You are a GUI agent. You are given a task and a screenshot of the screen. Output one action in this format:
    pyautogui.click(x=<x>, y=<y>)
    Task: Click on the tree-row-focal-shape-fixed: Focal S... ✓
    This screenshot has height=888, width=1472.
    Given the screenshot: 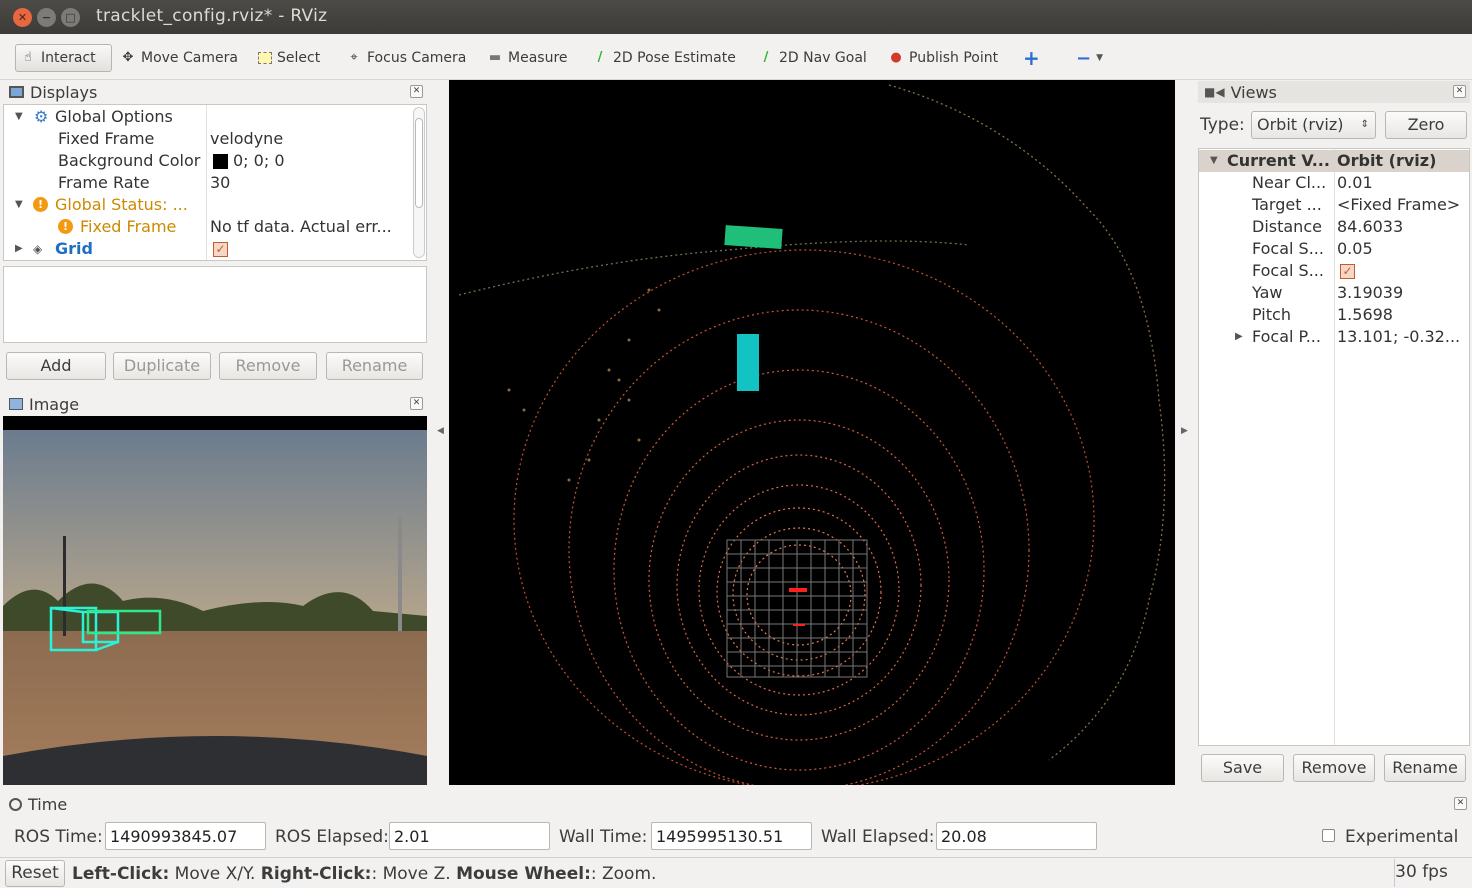 What is the action you would take?
    pyautogui.click(x=1334, y=271)
    